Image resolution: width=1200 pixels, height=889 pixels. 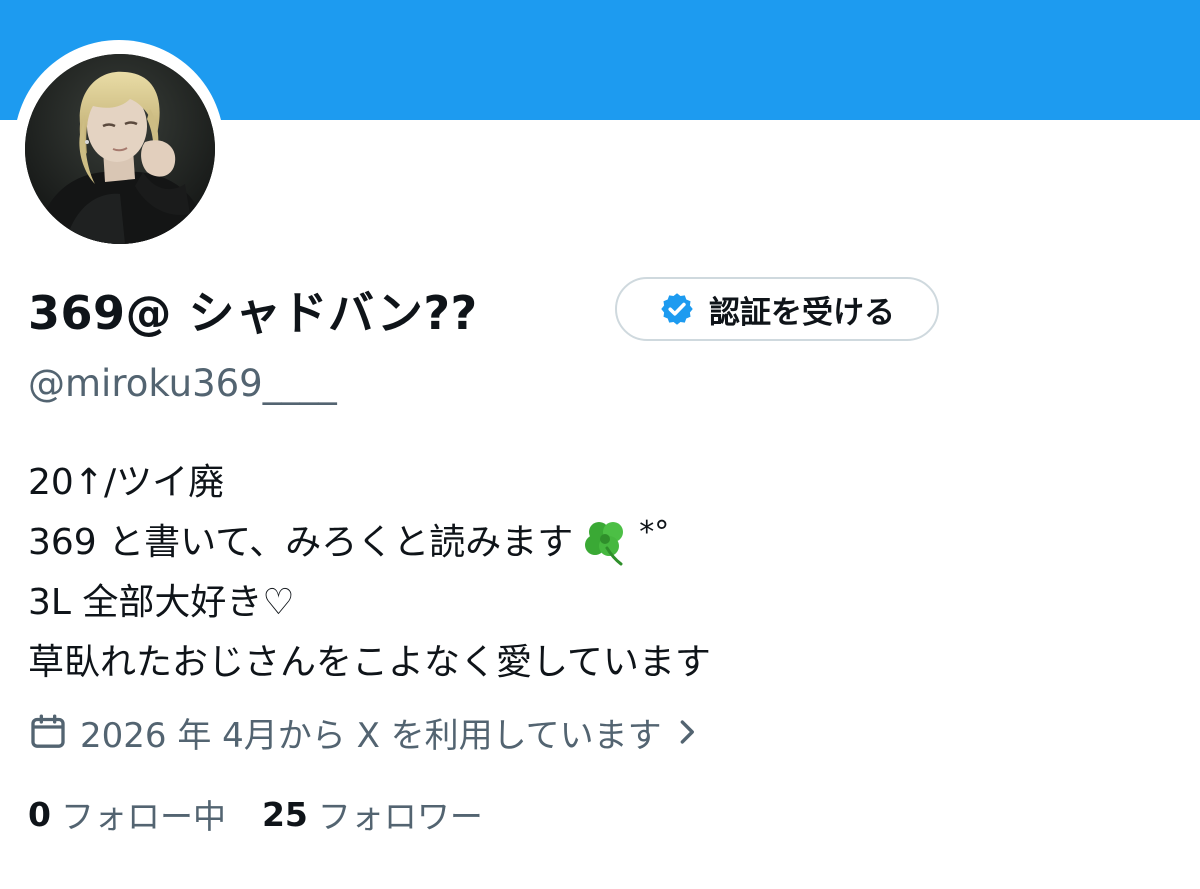 What do you see at coordinates (400, 816) in the screenshot?
I see `followers-label: フォロワー` at bounding box center [400, 816].